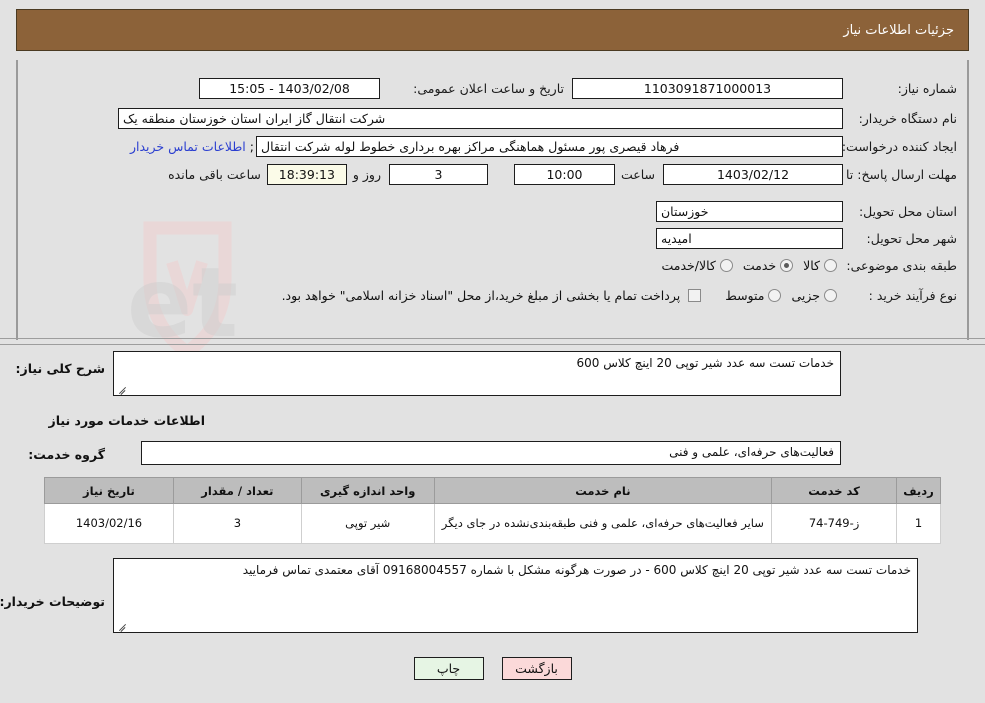  What do you see at coordinates (536, 668) in the screenshot?
I see `back-button: بازگشت` at bounding box center [536, 668].